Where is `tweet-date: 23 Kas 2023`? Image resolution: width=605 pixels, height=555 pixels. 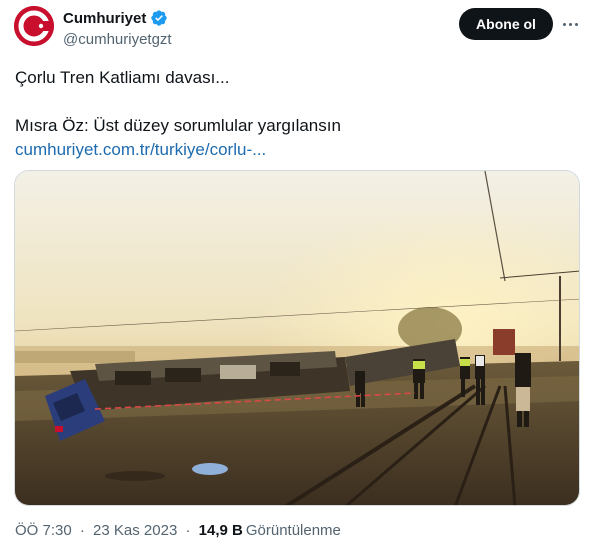
tweet-date: 23 Kas 2023 is located at coordinates (135, 530).